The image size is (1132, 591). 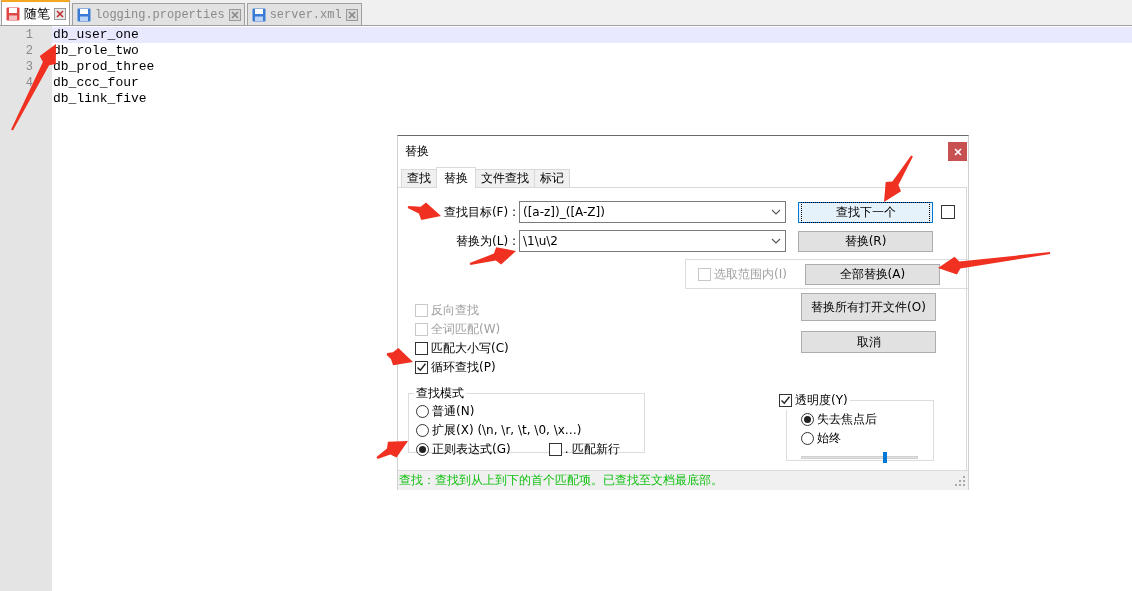 What do you see at coordinates (104, 67) in the screenshot?
I see `code-line: db_prod_three` at bounding box center [104, 67].